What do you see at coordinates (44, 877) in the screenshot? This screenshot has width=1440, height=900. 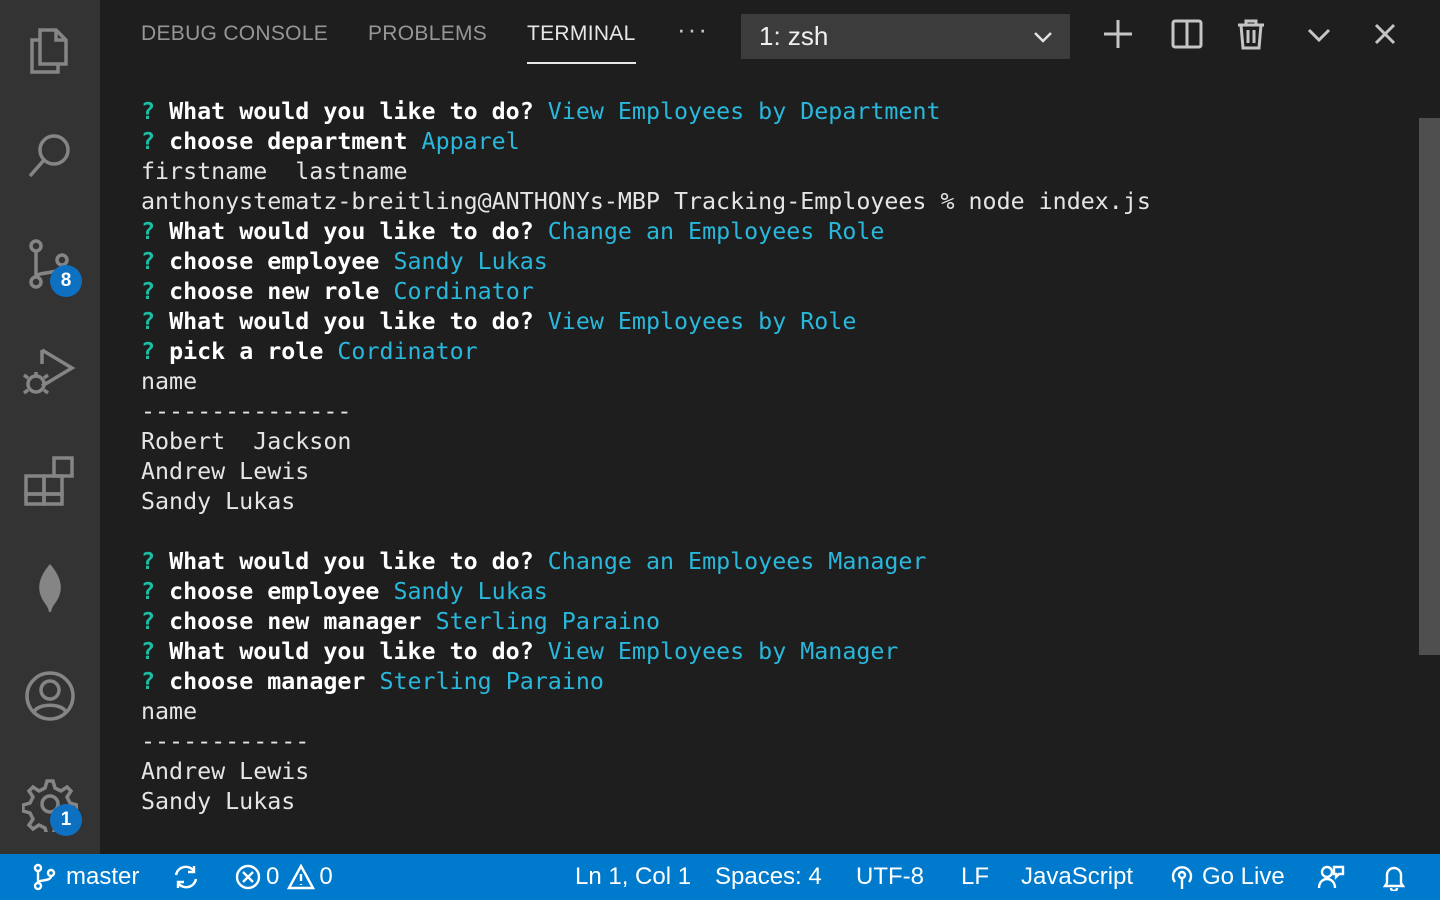 I see `git-branch-icon` at bounding box center [44, 877].